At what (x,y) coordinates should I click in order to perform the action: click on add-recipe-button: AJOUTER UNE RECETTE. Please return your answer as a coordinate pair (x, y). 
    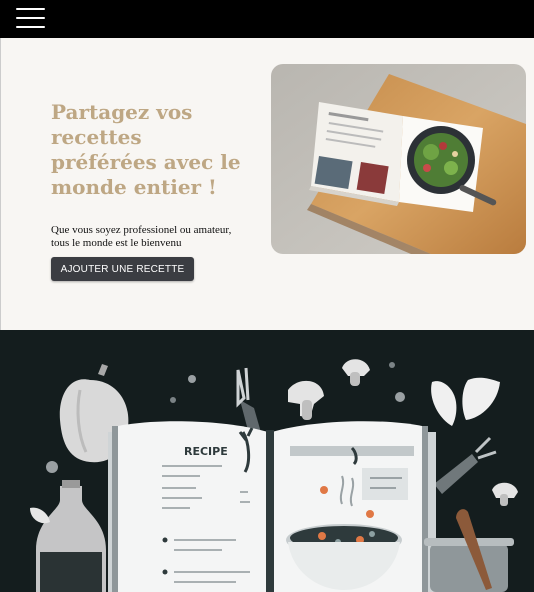
    Looking at the image, I should click on (122, 269).